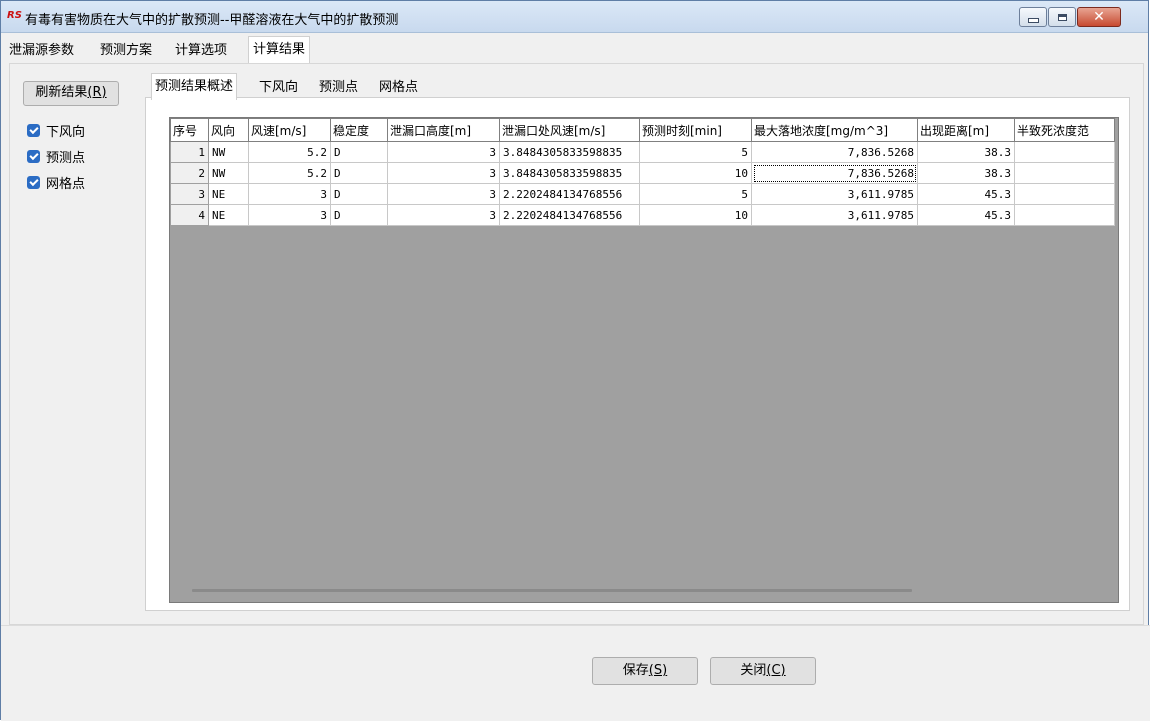 The image size is (1151, 722). I want to click on row-index-cell: 1, so click(189, 152).